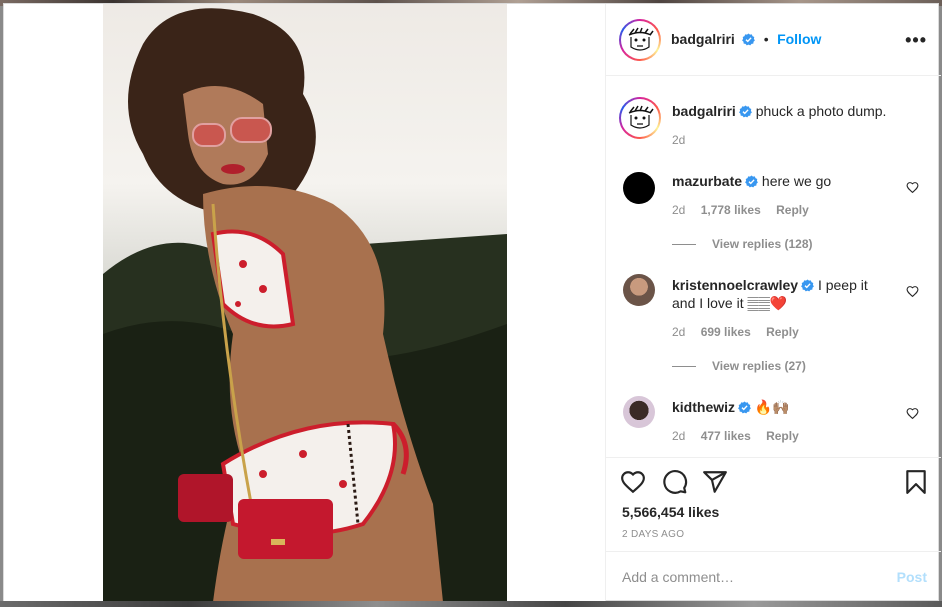 The image size is (942, 607). Describe the element at coordinates (916, 40) in the screenshot. I see `more-options-icon: •••` at that location.